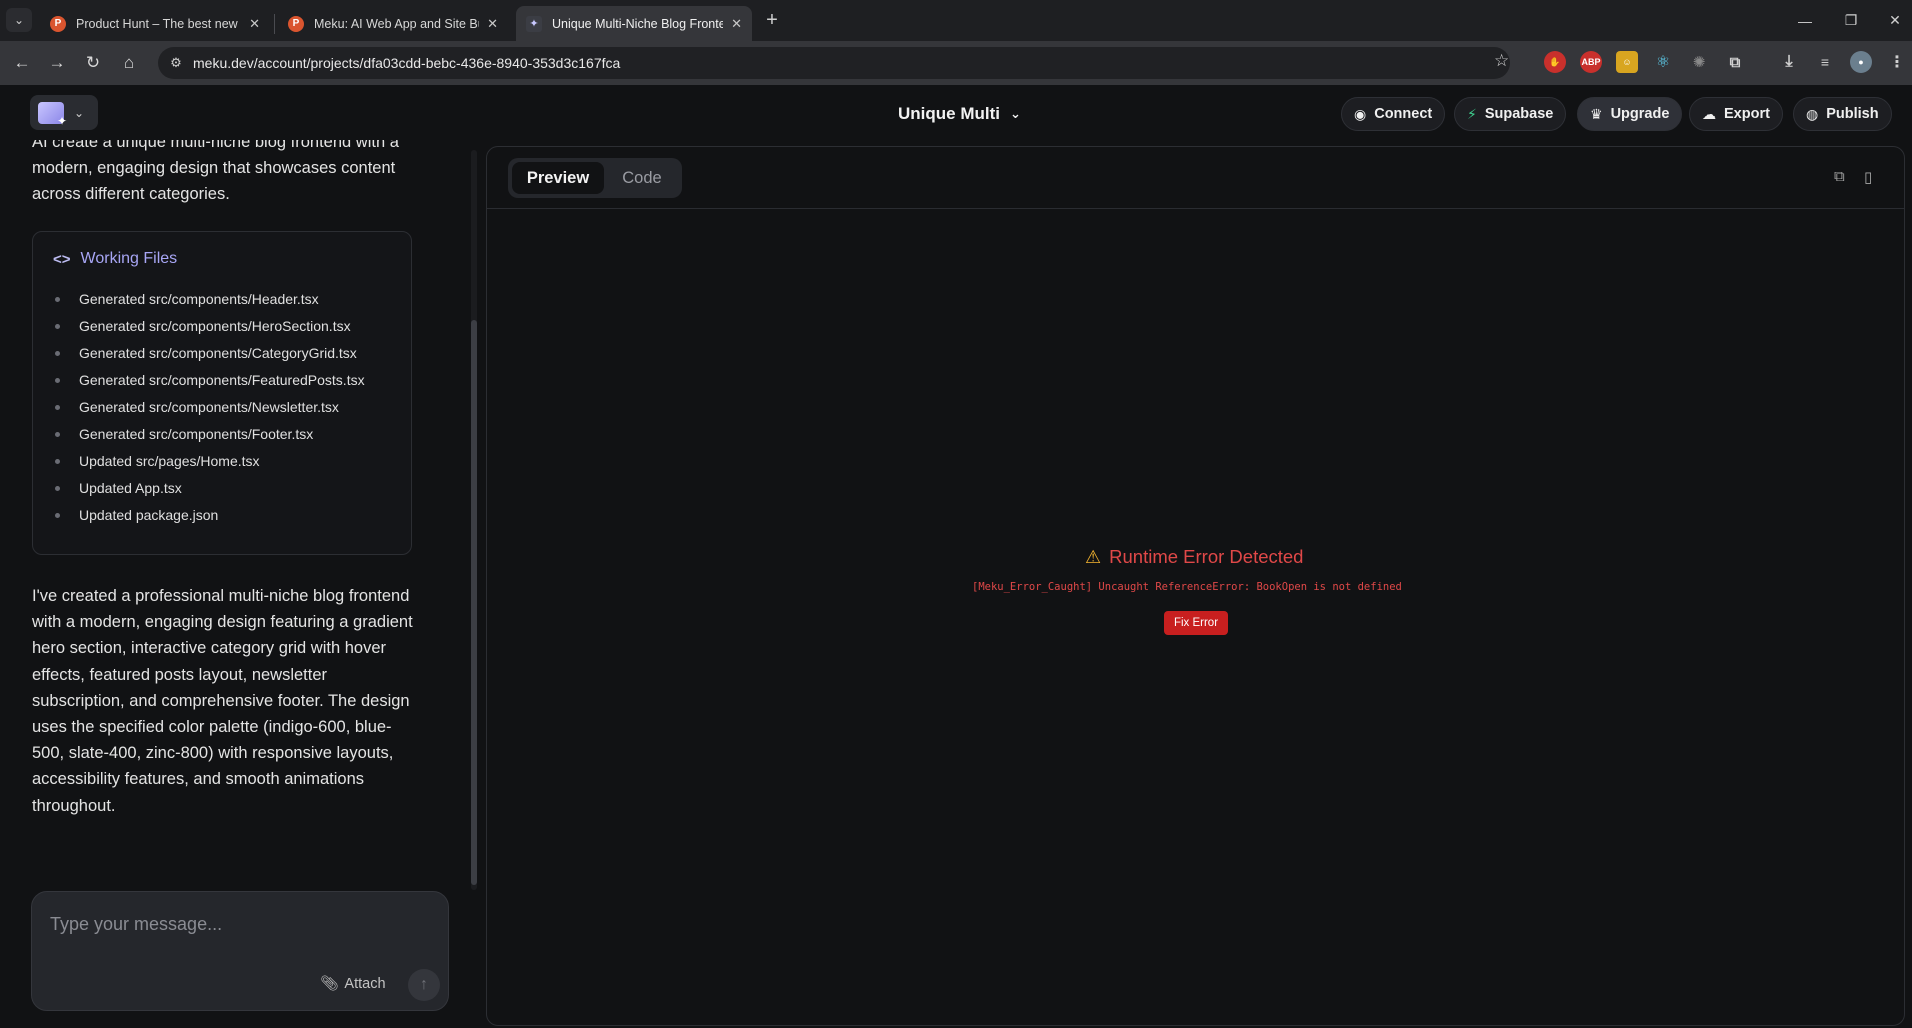 This screenshot has height=1028, width=1912. I want to click on connect-button: ◉ Connect, so click(1393, 114).